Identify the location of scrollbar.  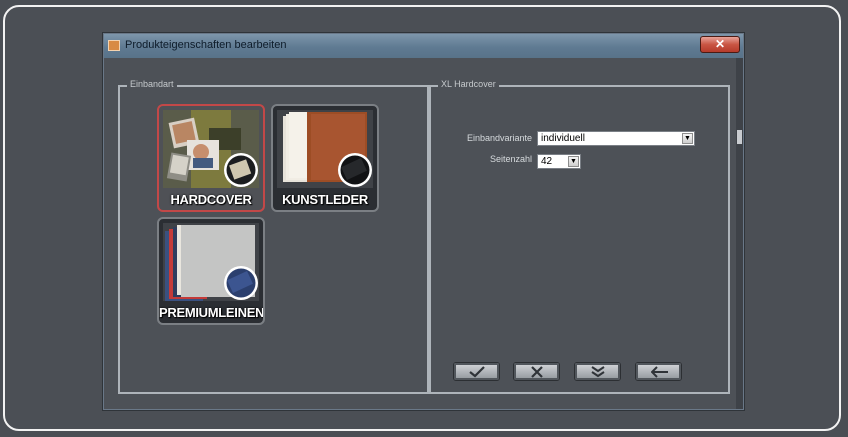
(739, 233).